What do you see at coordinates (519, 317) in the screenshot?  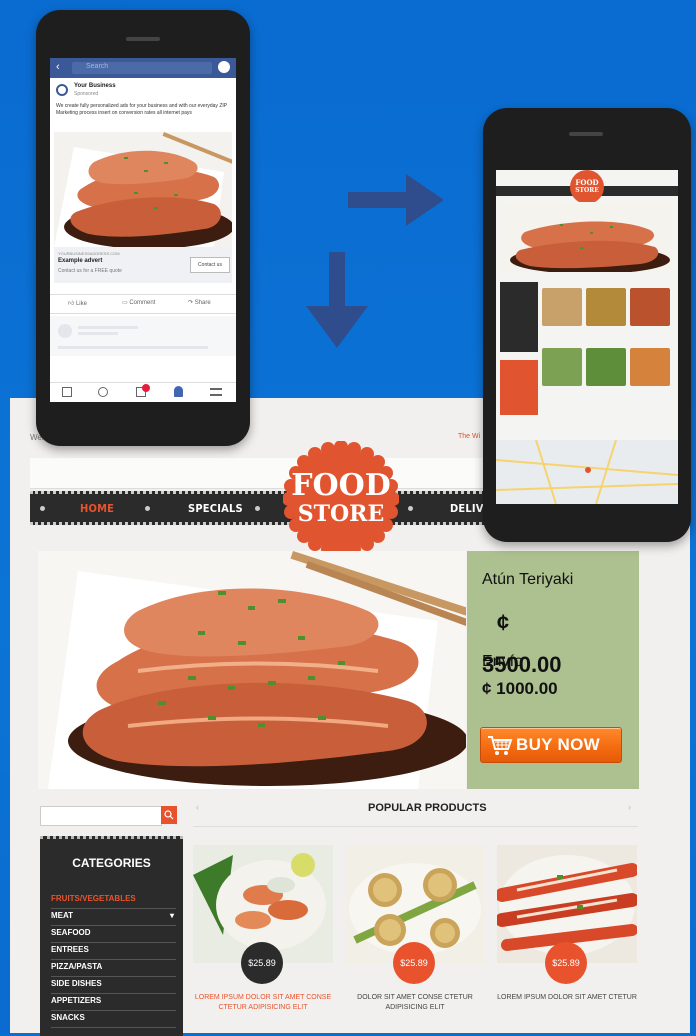 I see `mobile-categories` at bounding box center [519, 317].